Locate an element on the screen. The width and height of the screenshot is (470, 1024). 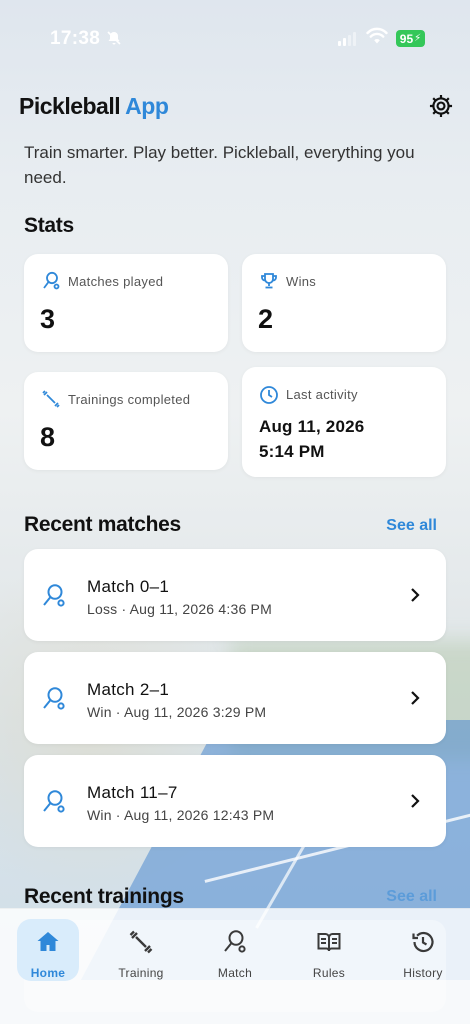
last-activity-date: Aug 11, 2026 is located at coordinates (312, 426).